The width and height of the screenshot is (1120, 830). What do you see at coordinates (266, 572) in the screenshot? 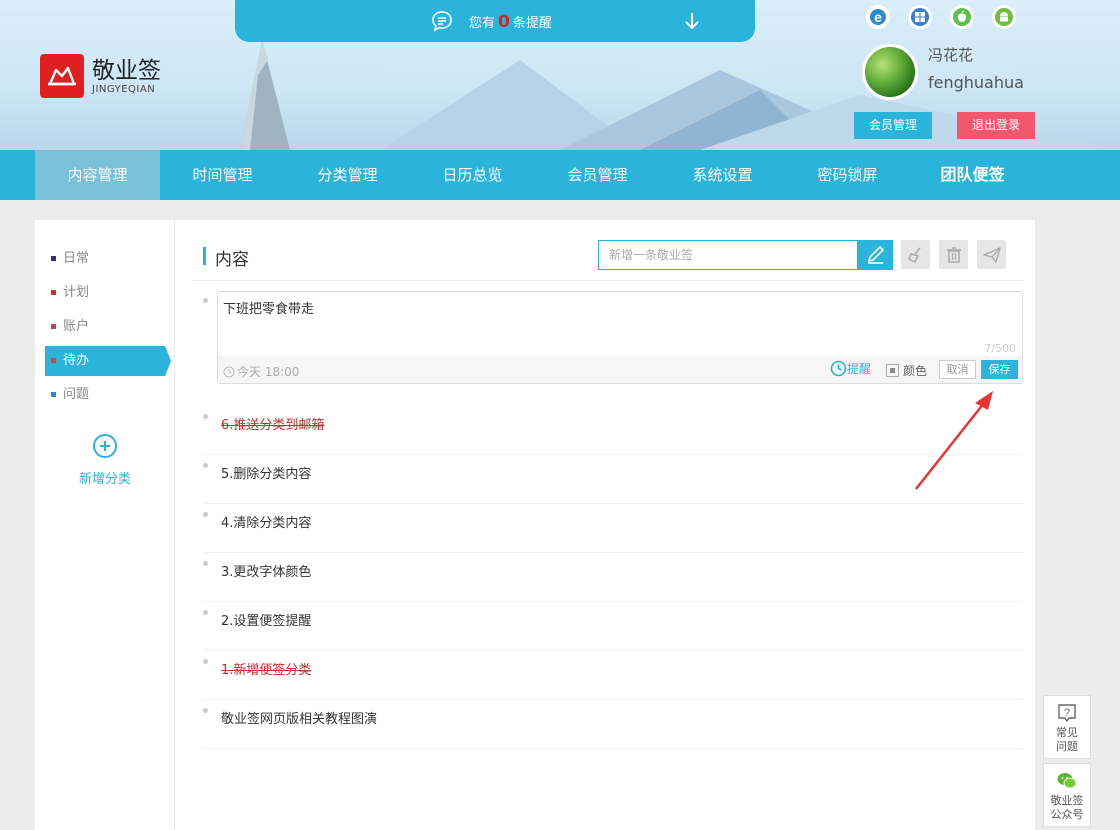
I see `list-item-text: 3.更改字体颜色` at bounding box center [266, 572].